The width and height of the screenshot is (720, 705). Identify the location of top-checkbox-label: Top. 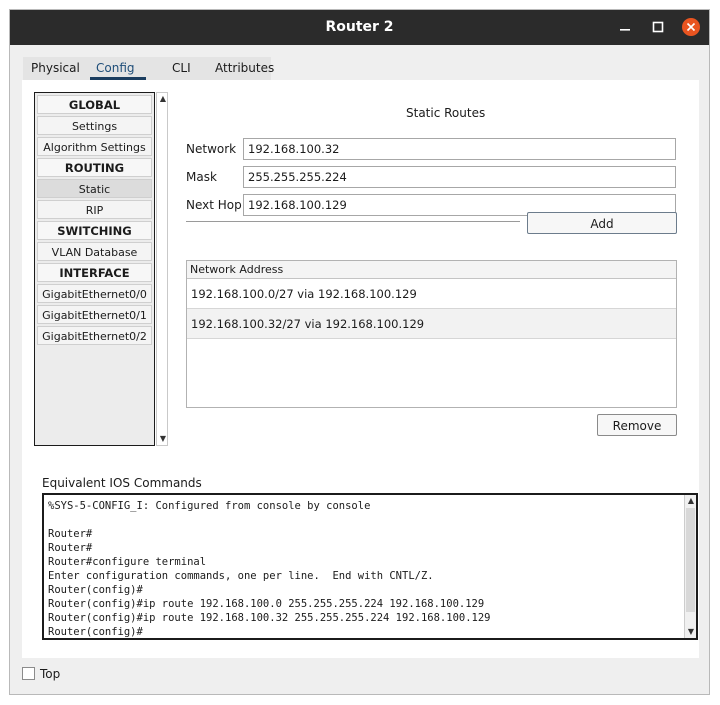
(50, 674).